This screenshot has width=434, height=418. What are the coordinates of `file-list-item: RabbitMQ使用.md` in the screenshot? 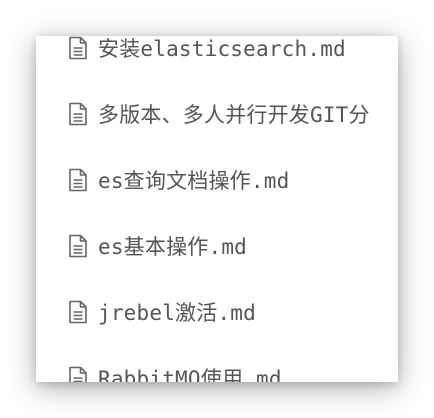 It's located at (217, 370).